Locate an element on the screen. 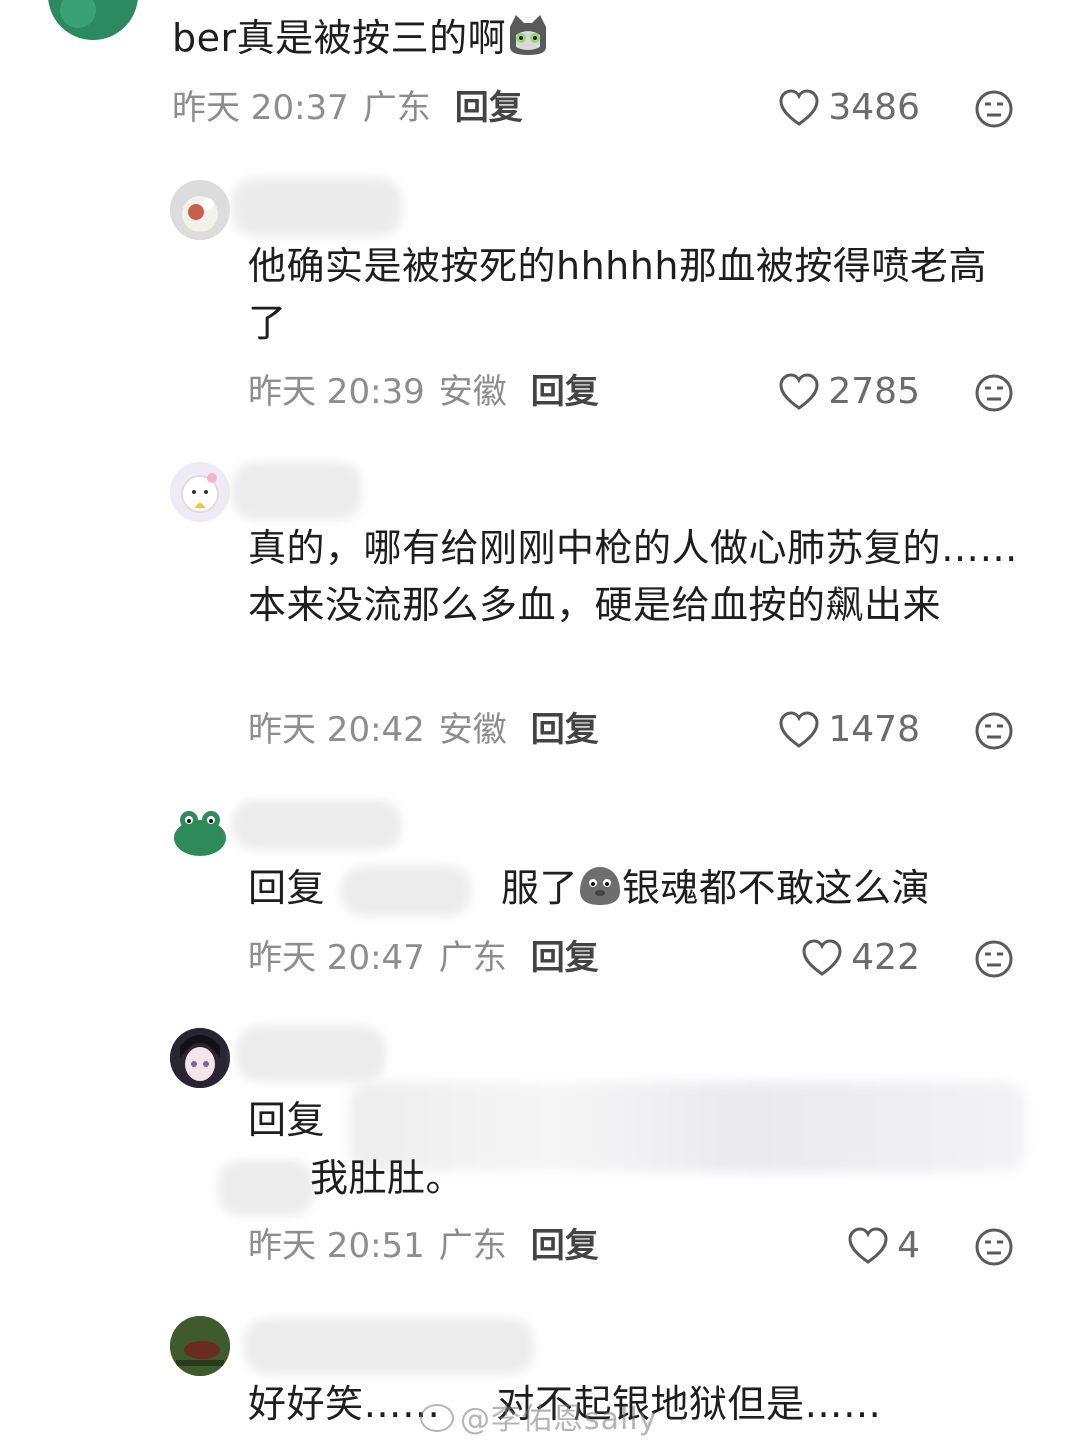 The width and height of the screenshot is (1080, 1440). comment-date: 昨天 20:47 is located at coordinates (336, 958).